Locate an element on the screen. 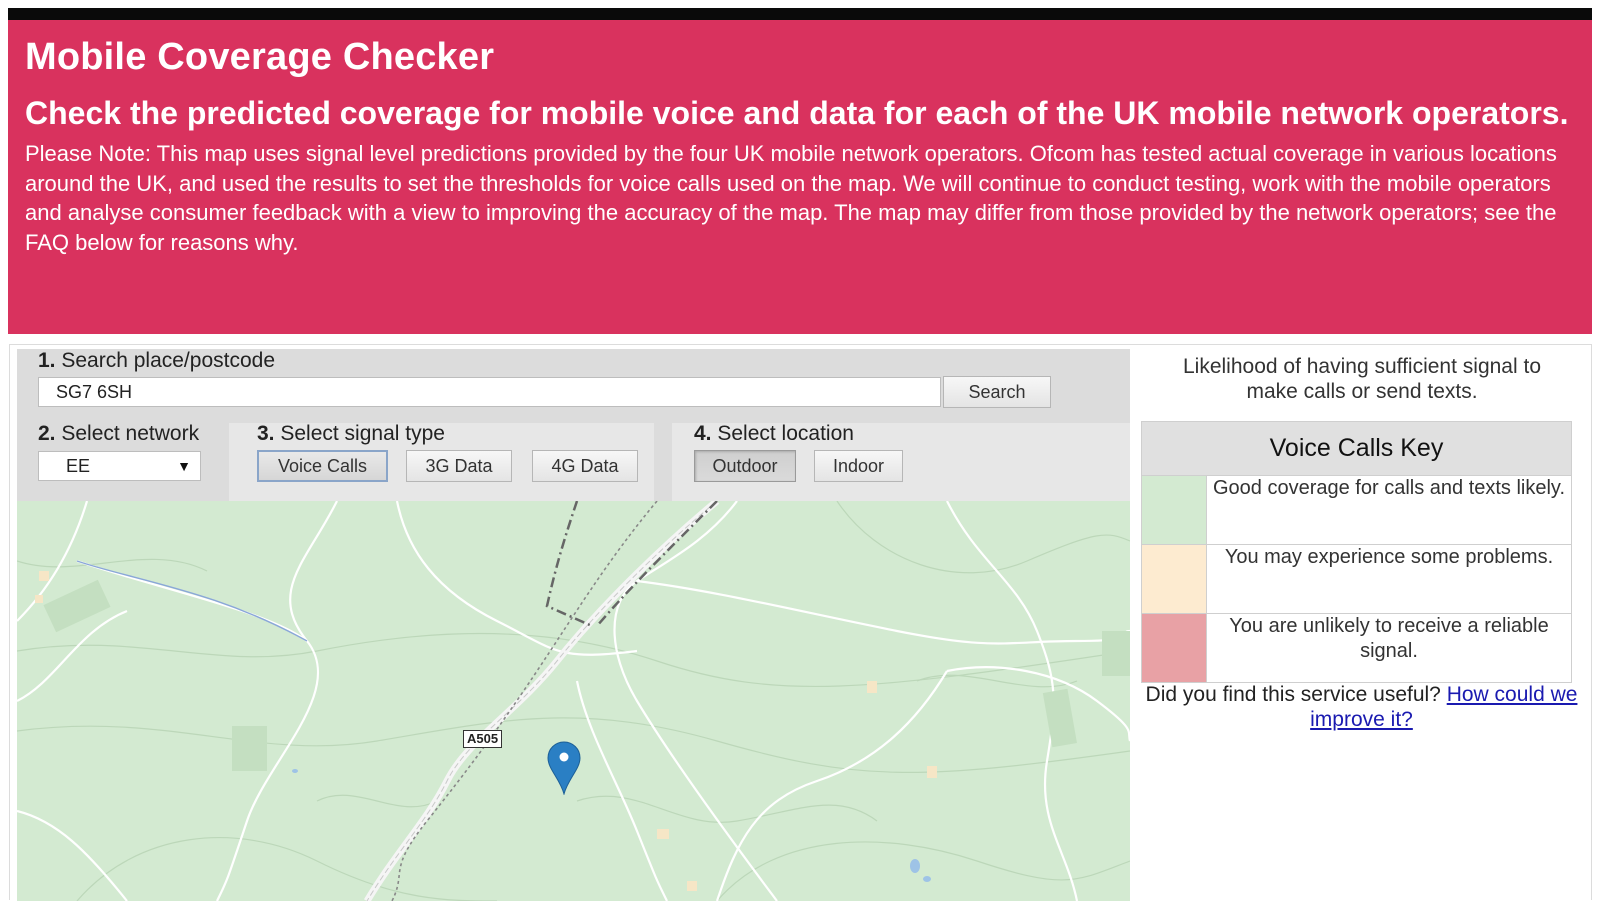 This screenshot has height=901, width=1600. search-step-label: 1. Search place/postcode is located at coordinates (156, 360).